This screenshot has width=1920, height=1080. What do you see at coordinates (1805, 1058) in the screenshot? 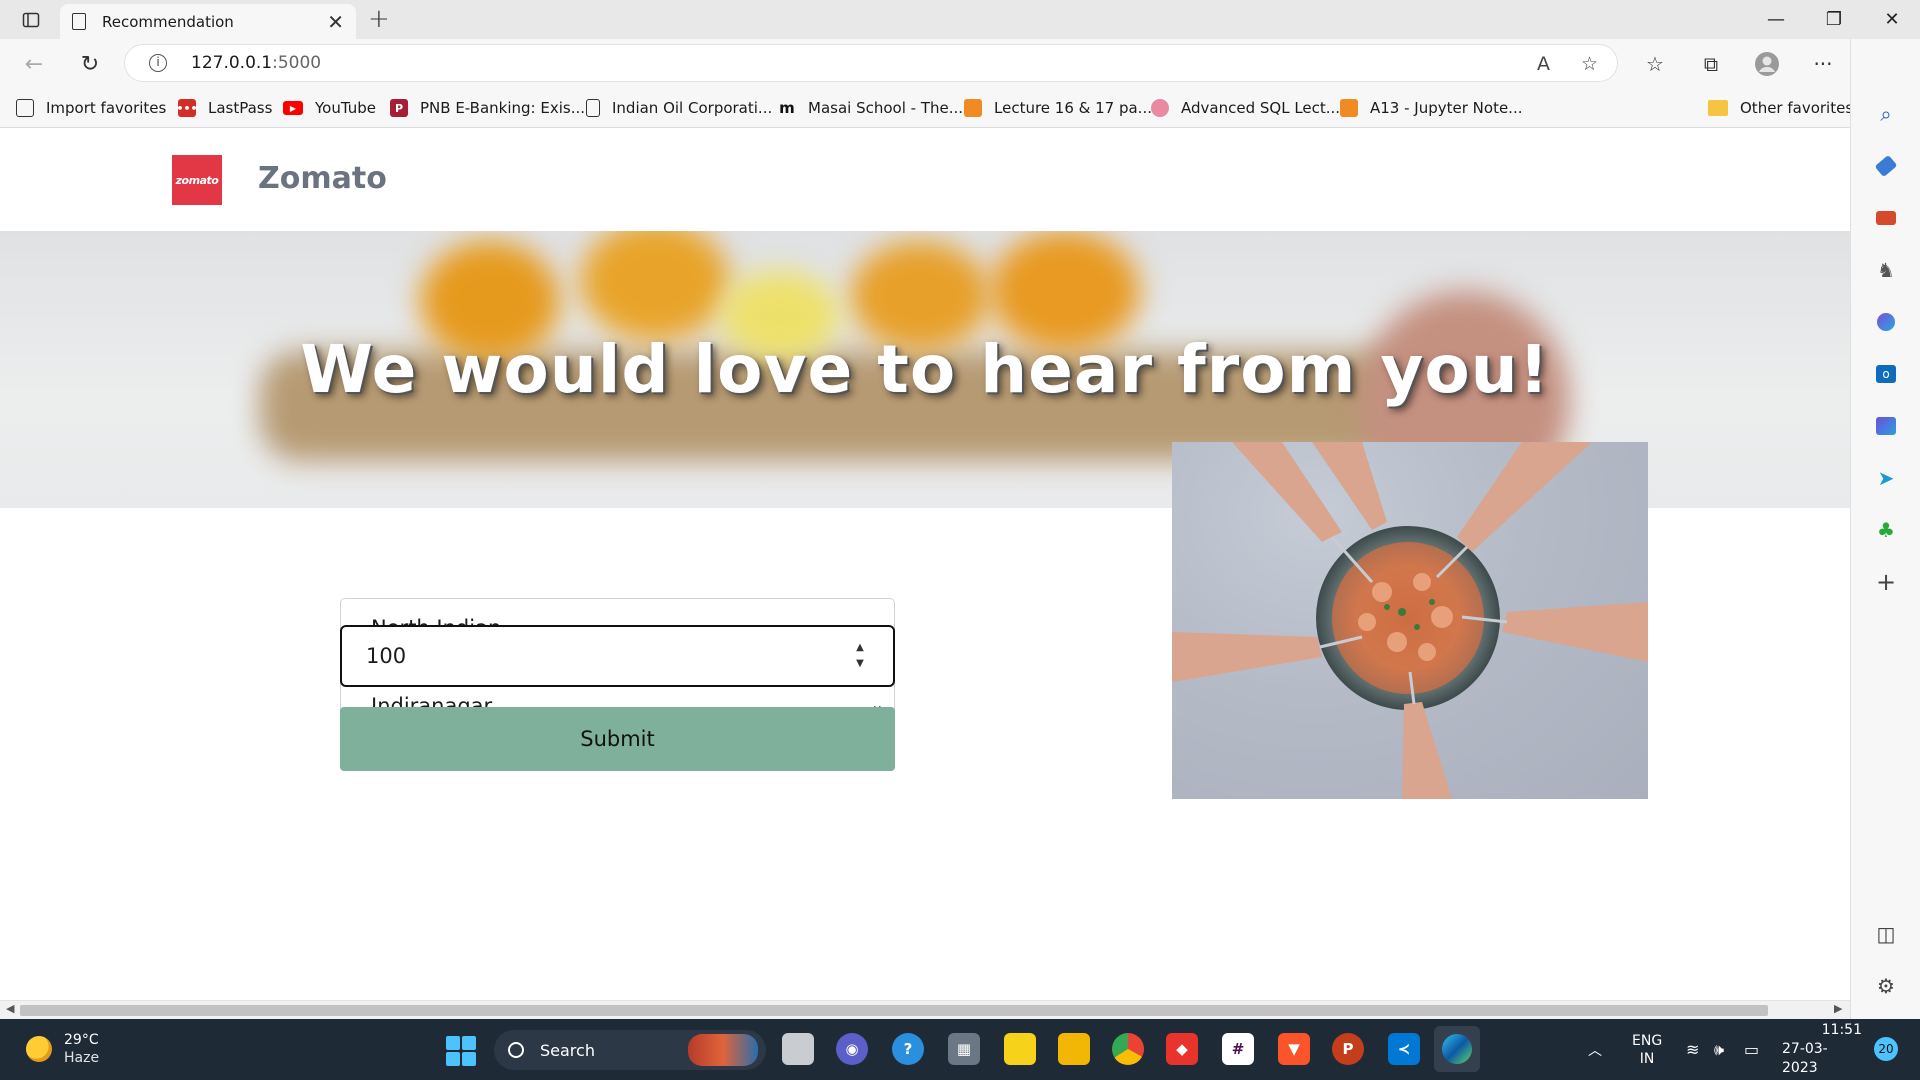
I see `clock-date: 27-03-2023` at bounding box center [1805, 1058].